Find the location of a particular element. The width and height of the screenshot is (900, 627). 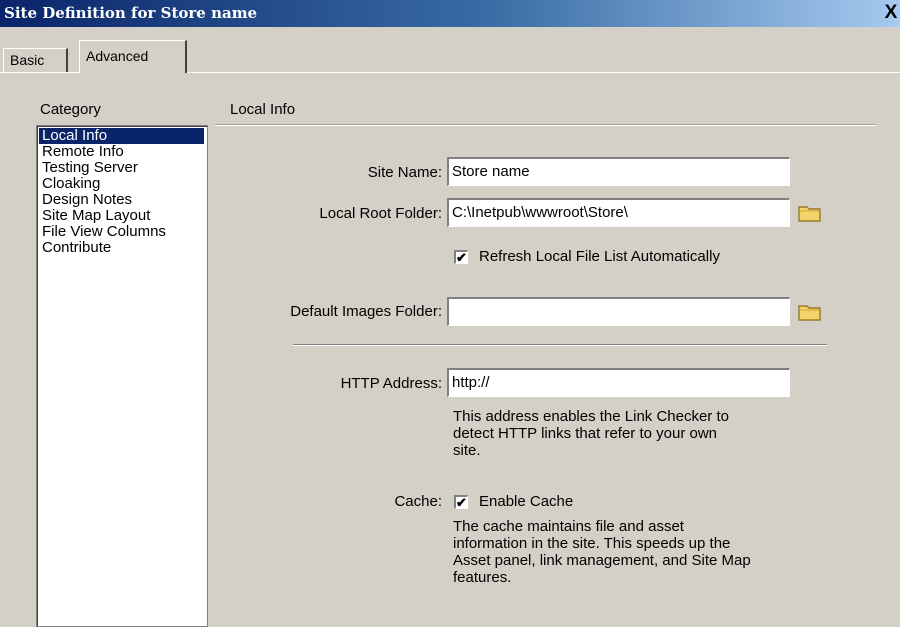

help-line: The cache maintains file and asset is located at coordinates (568, 526).